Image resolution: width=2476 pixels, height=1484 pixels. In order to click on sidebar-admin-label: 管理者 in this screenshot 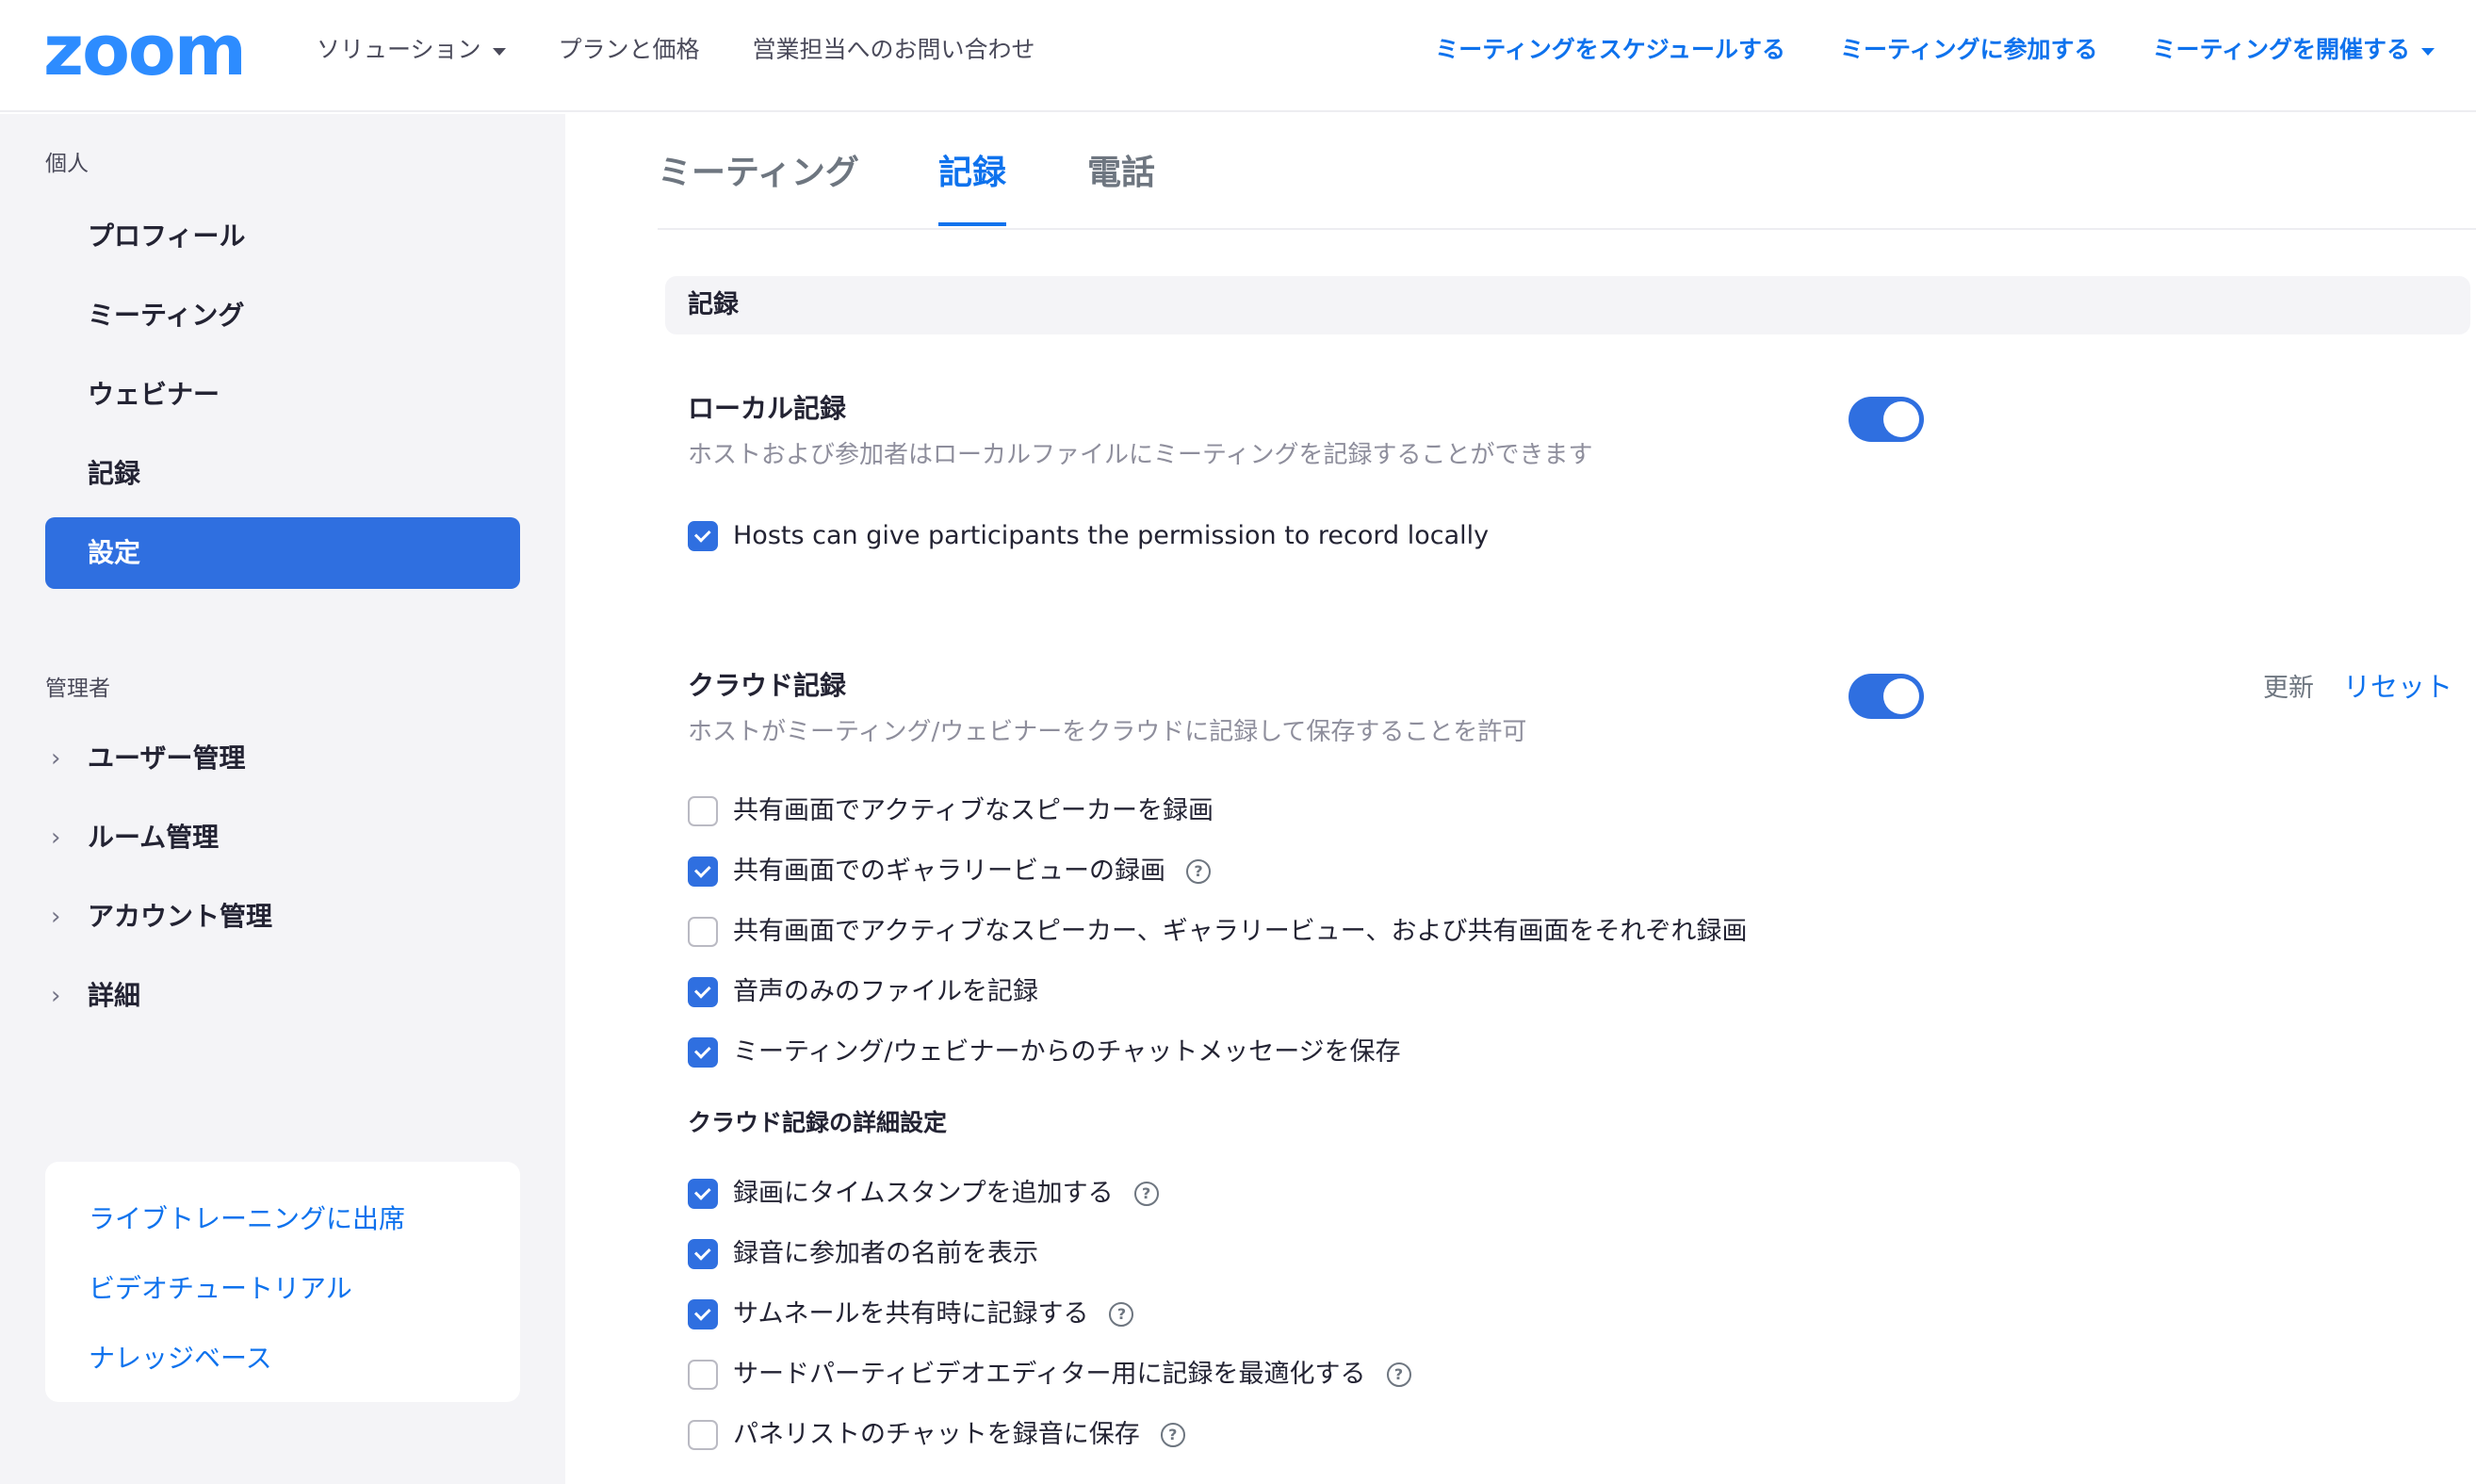, I will do `click(77, 689)`.